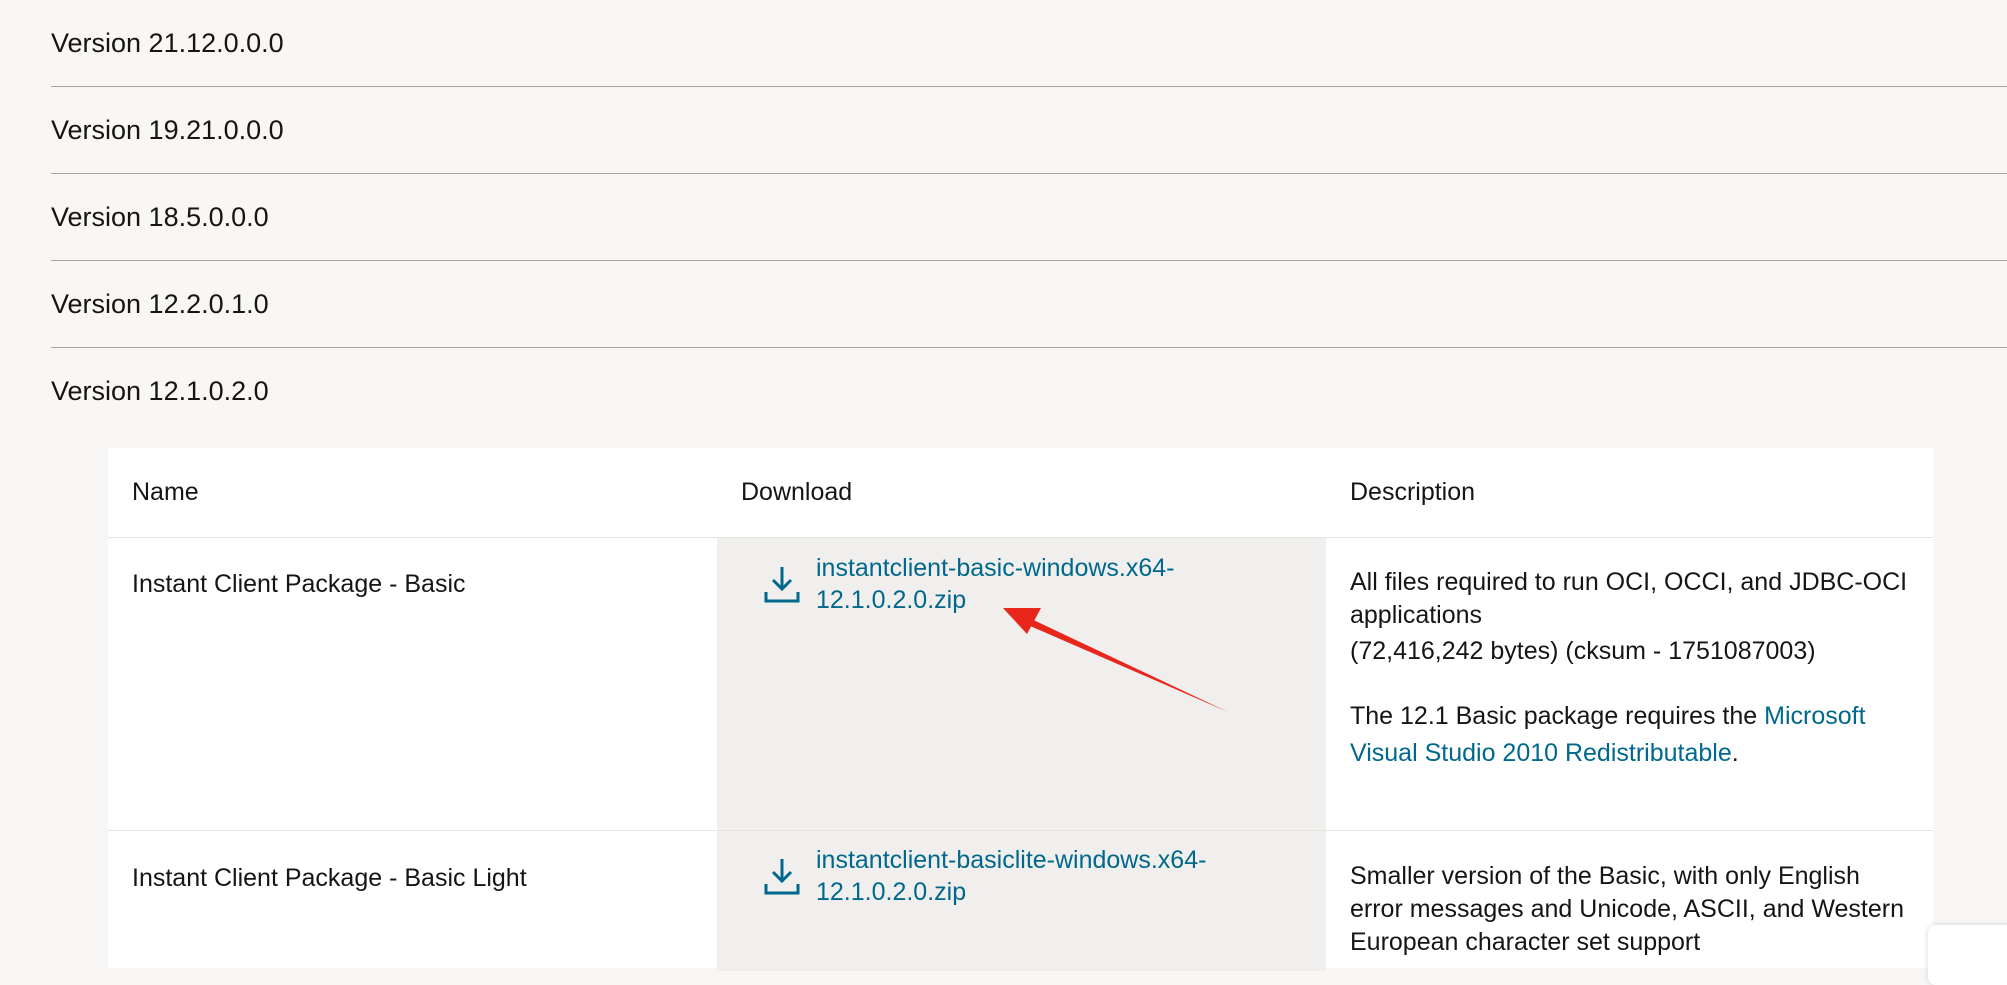 Image resolution: width=2007 pixels, height=985 pixels. Describe the element at coordinates (1814, 716) in the screenshot. I see `vs-redistributable-link: Microsoft` at that location.